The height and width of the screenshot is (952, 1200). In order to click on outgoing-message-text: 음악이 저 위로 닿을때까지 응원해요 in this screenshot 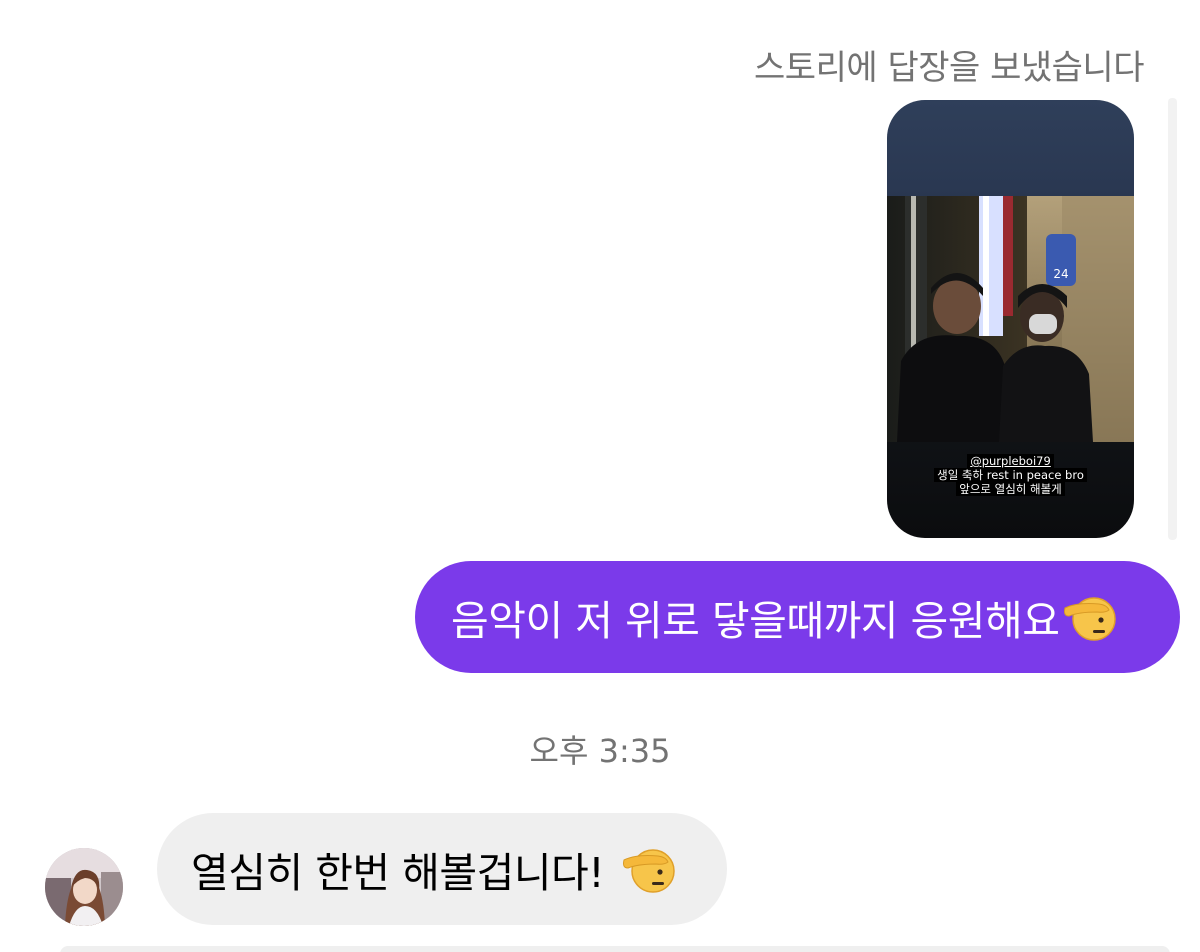, I will do `click(755, 621)`.